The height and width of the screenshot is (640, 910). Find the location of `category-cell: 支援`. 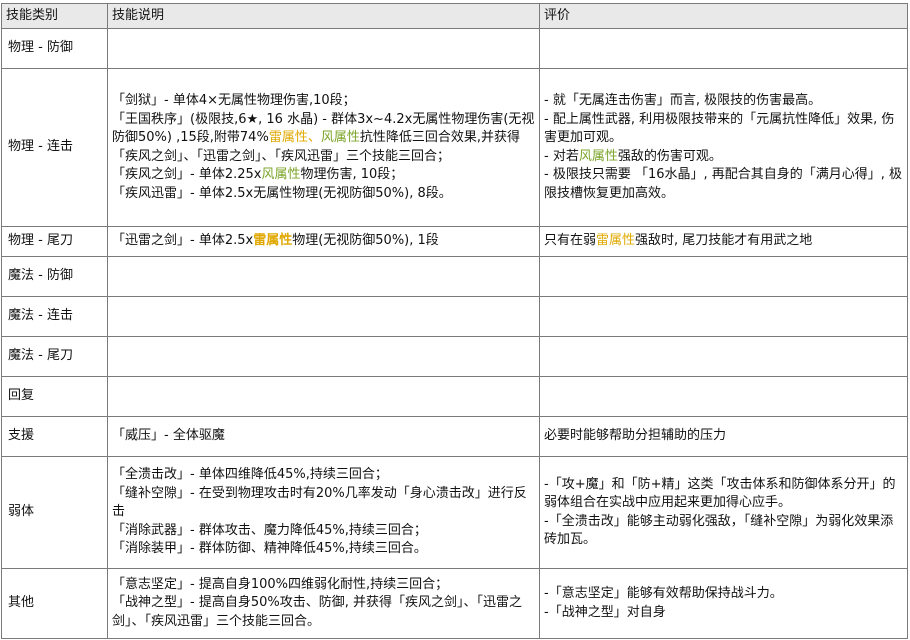

category-cell: 支援 is located at coordinates (54, 436).